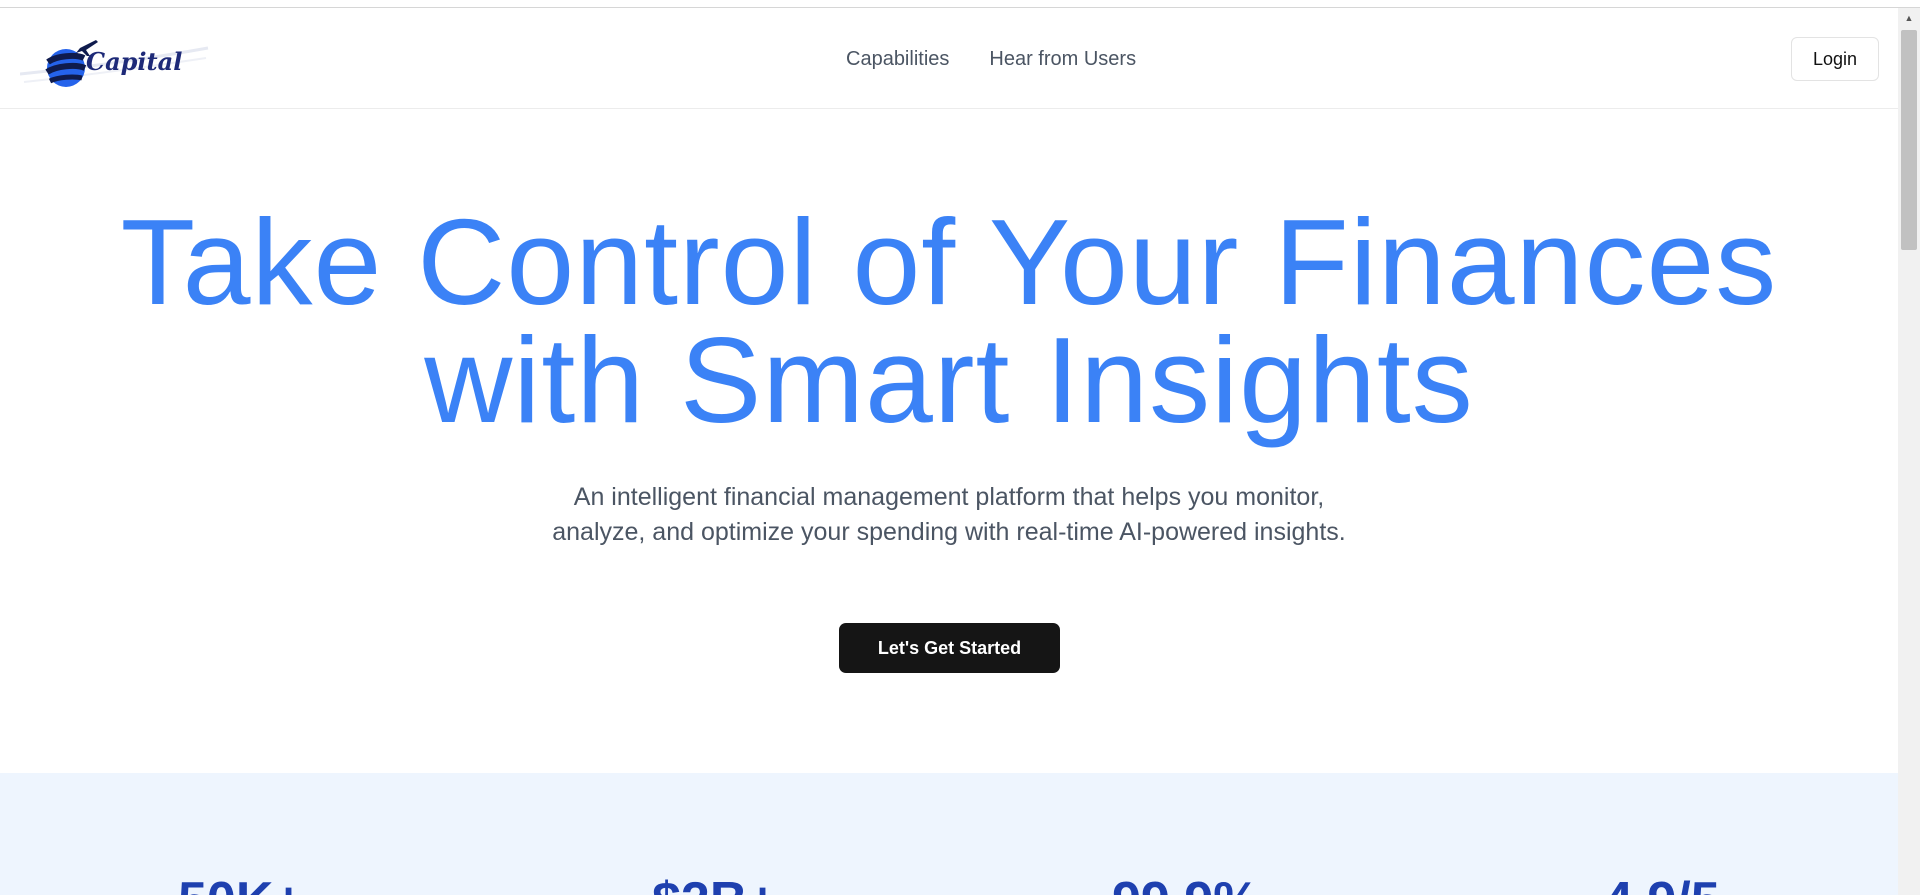 The width and height of the screenshot is (1920, 895). I want to click on brand-logo: Capital, so click(115, 62).